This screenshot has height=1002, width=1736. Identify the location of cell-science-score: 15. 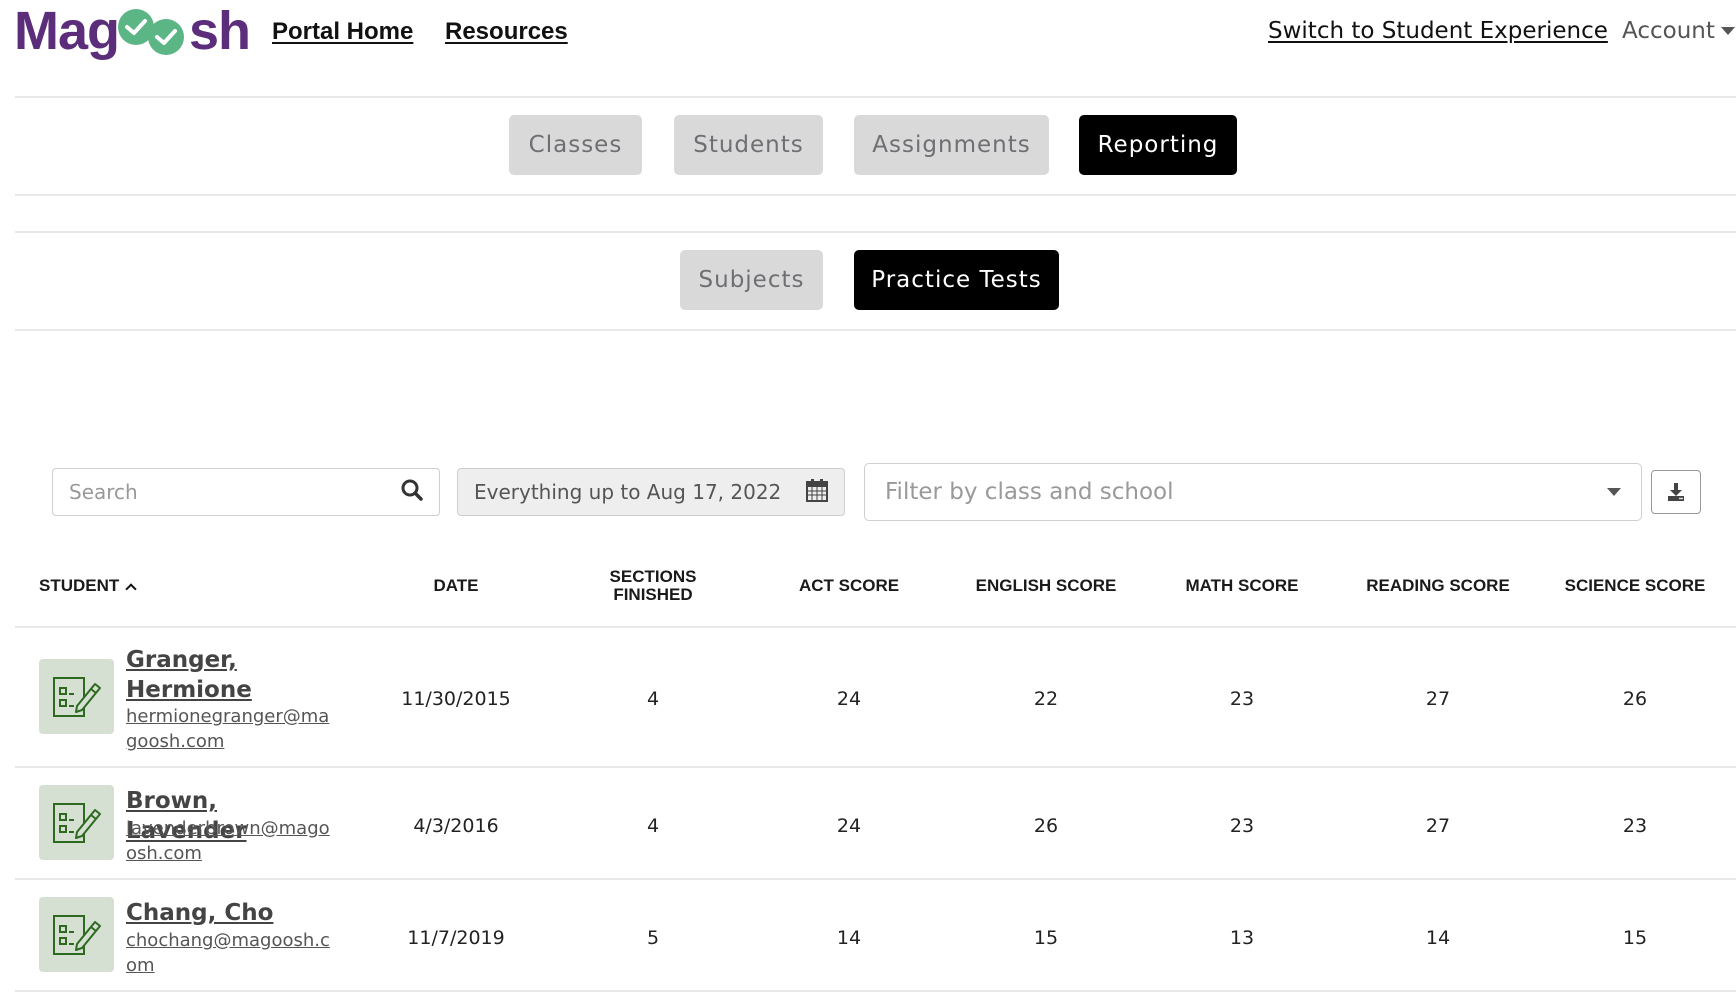
(1635, 938).